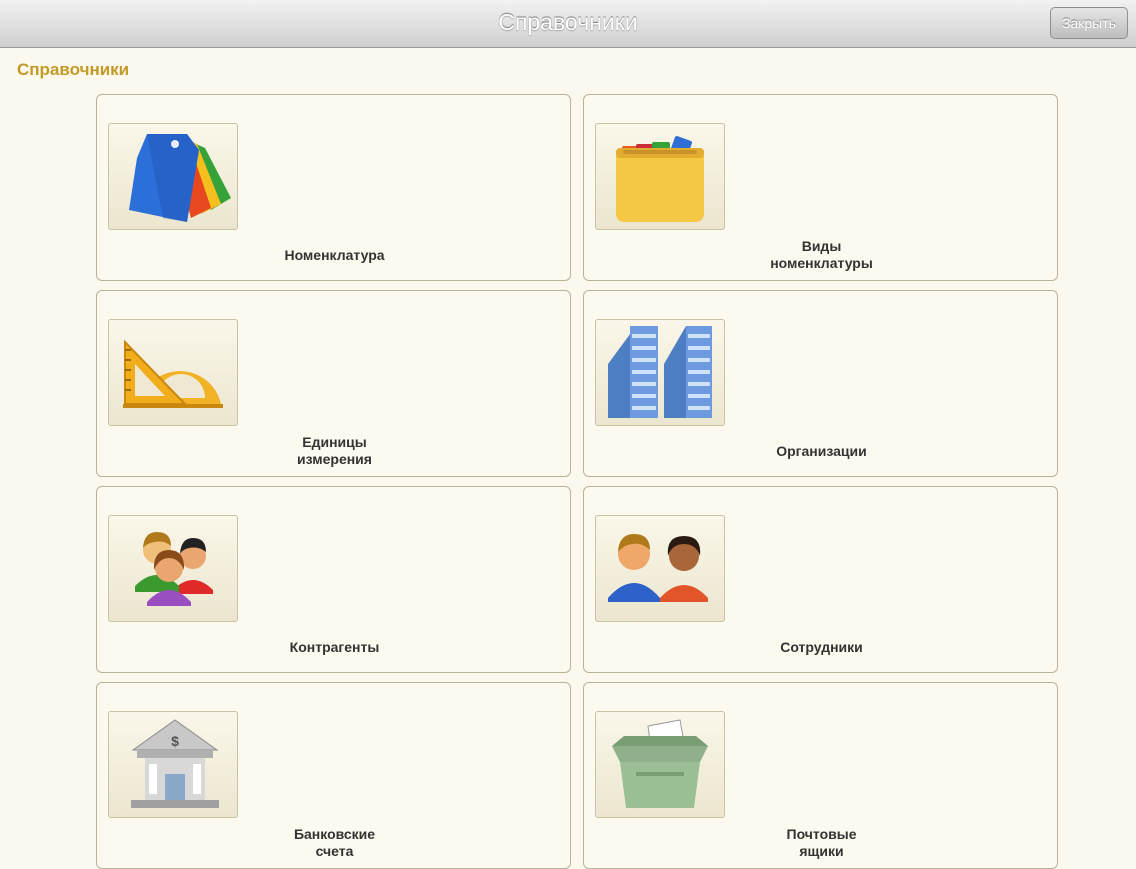 The height and width of the screenshot is (869, 1136). What do you see at coordinates (173, 568) in the screenshot?
I see `people-group-icon` at bounding box center [173, 568].